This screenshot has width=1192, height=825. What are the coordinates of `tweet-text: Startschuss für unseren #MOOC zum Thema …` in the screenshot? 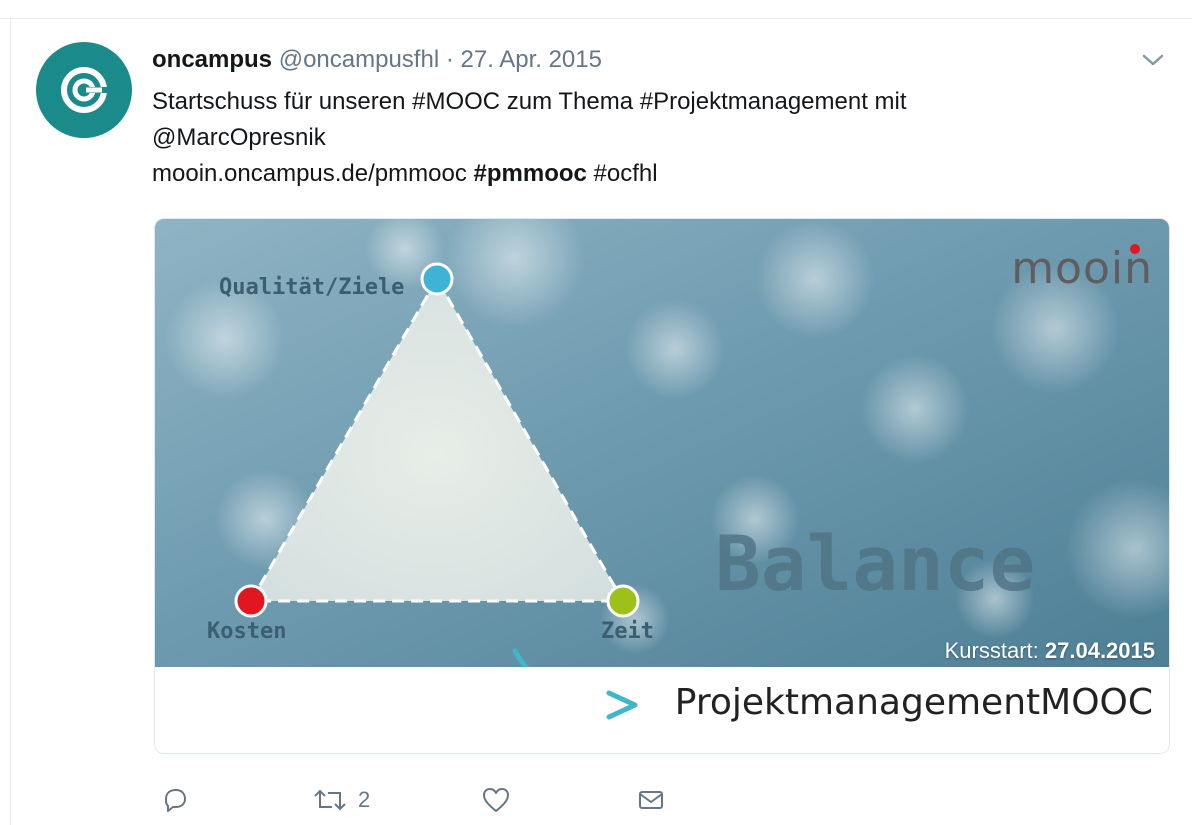 It's located at (657, 138).